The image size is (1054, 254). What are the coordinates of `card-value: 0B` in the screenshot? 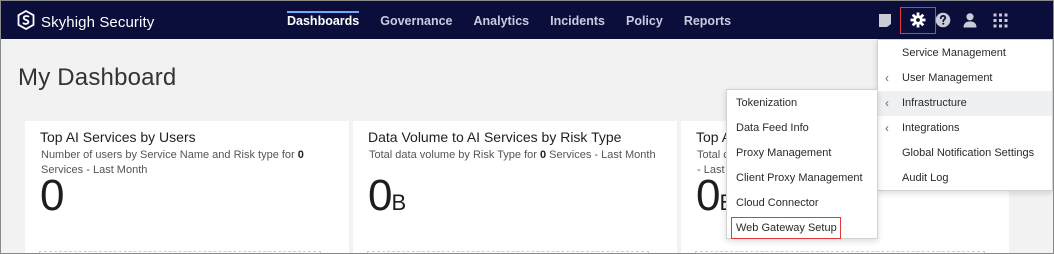 It's located at (387, 195).